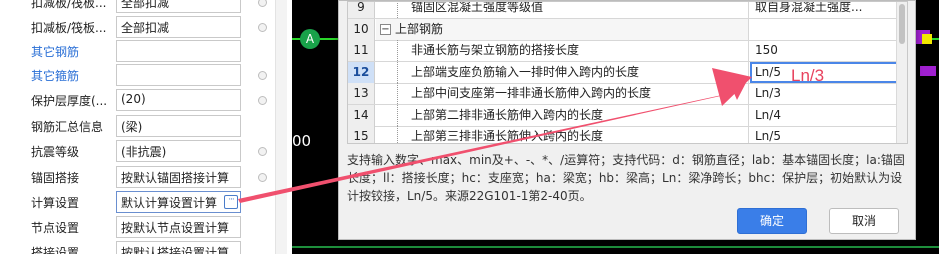  I want to click on property-label: 锚固搭接, so click(55, 178).